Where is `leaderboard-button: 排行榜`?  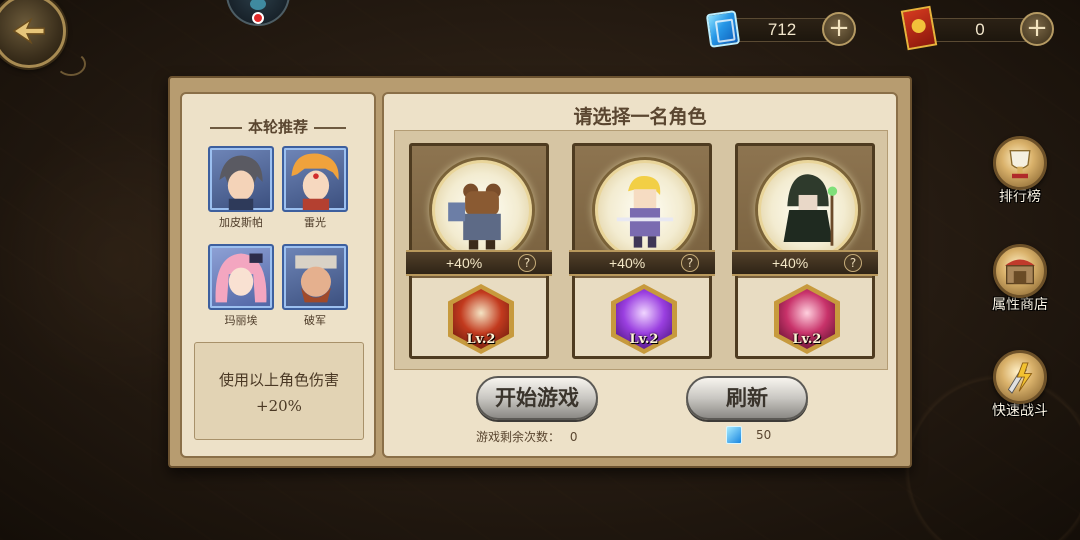 leaderboard-button: 排行榜 is located at coordinates (1020, 171).